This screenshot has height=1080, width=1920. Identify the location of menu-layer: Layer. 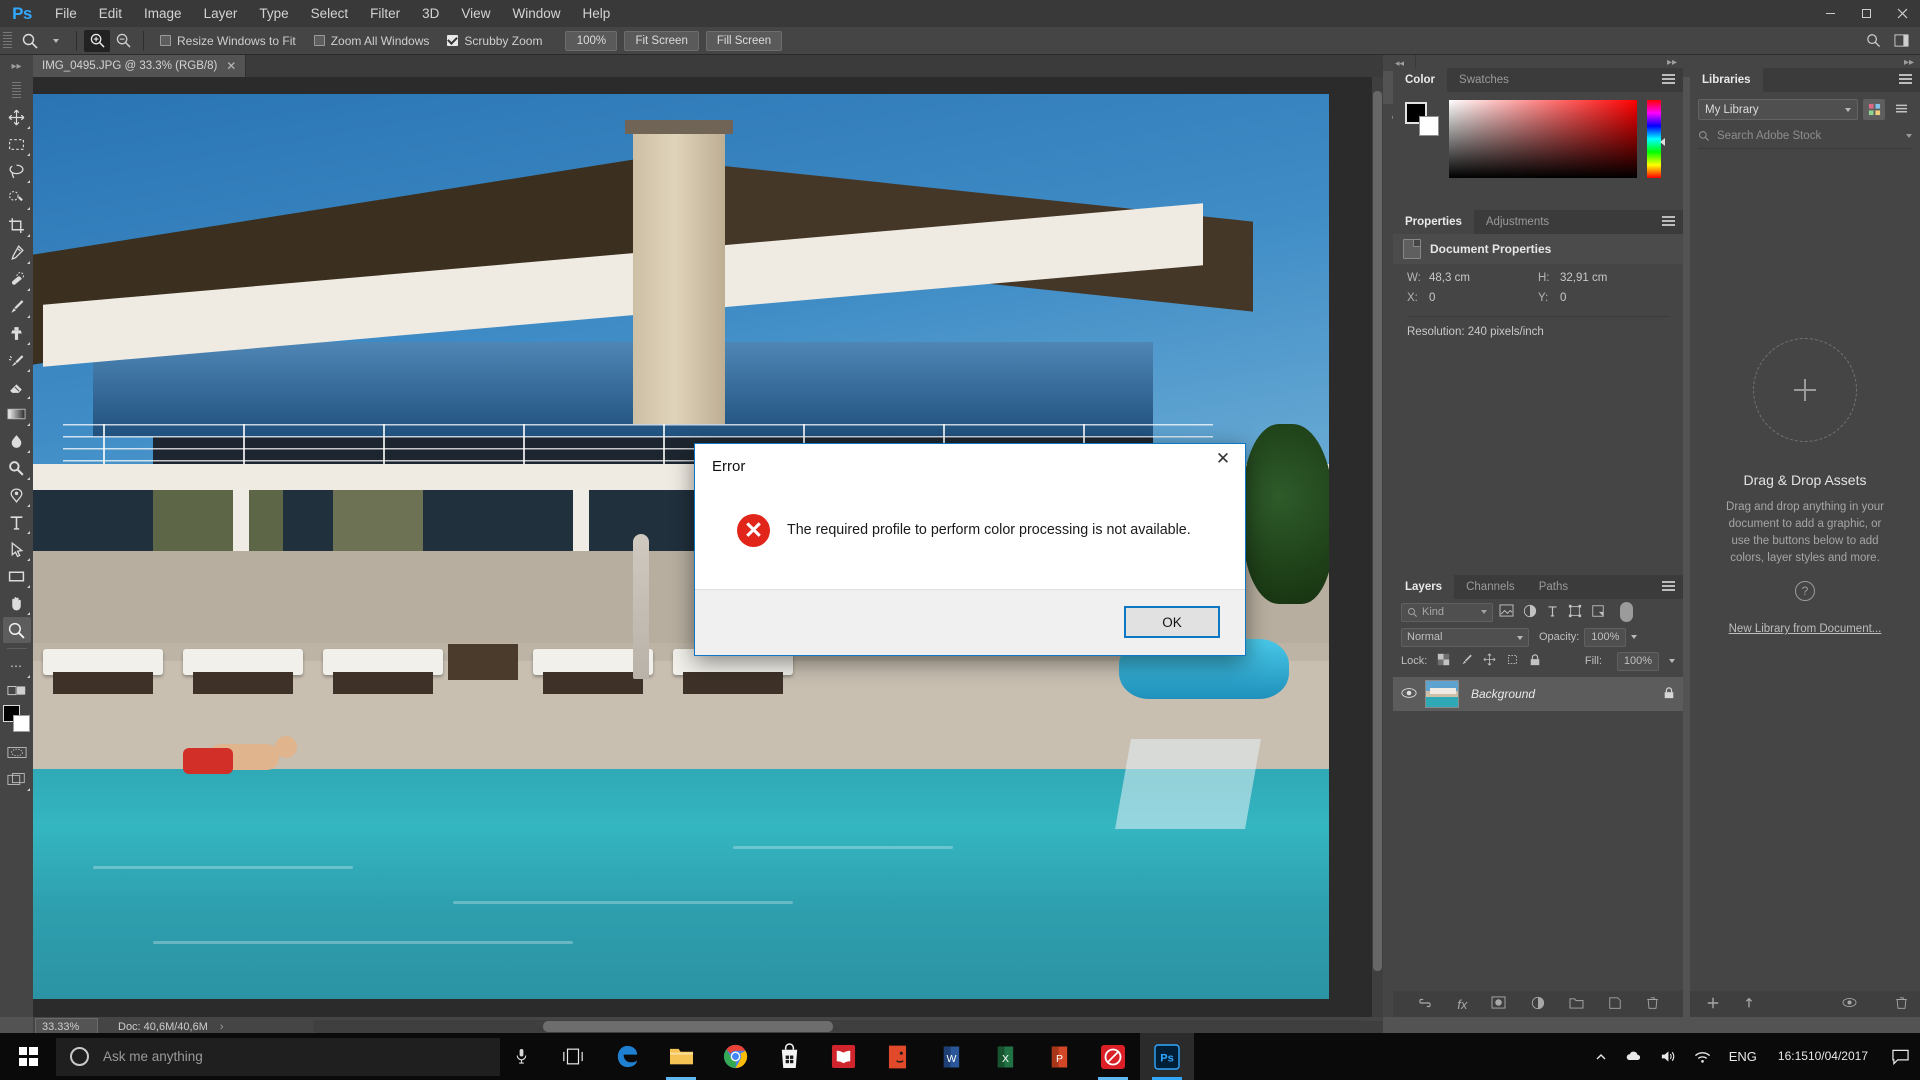
(221, 13).